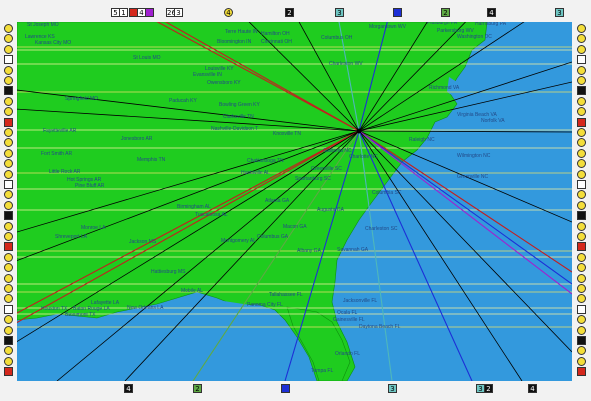 Image resolution: width=591 pixels, height=401 pixels. I want to click on bottom-marker-3: 3, so click(392, 388).